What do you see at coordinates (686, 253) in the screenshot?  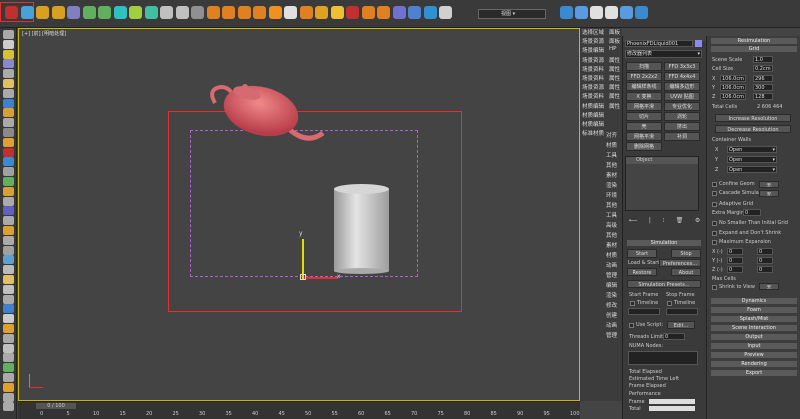 I see `stop-button: Stop` at bounding box center [686, 253].